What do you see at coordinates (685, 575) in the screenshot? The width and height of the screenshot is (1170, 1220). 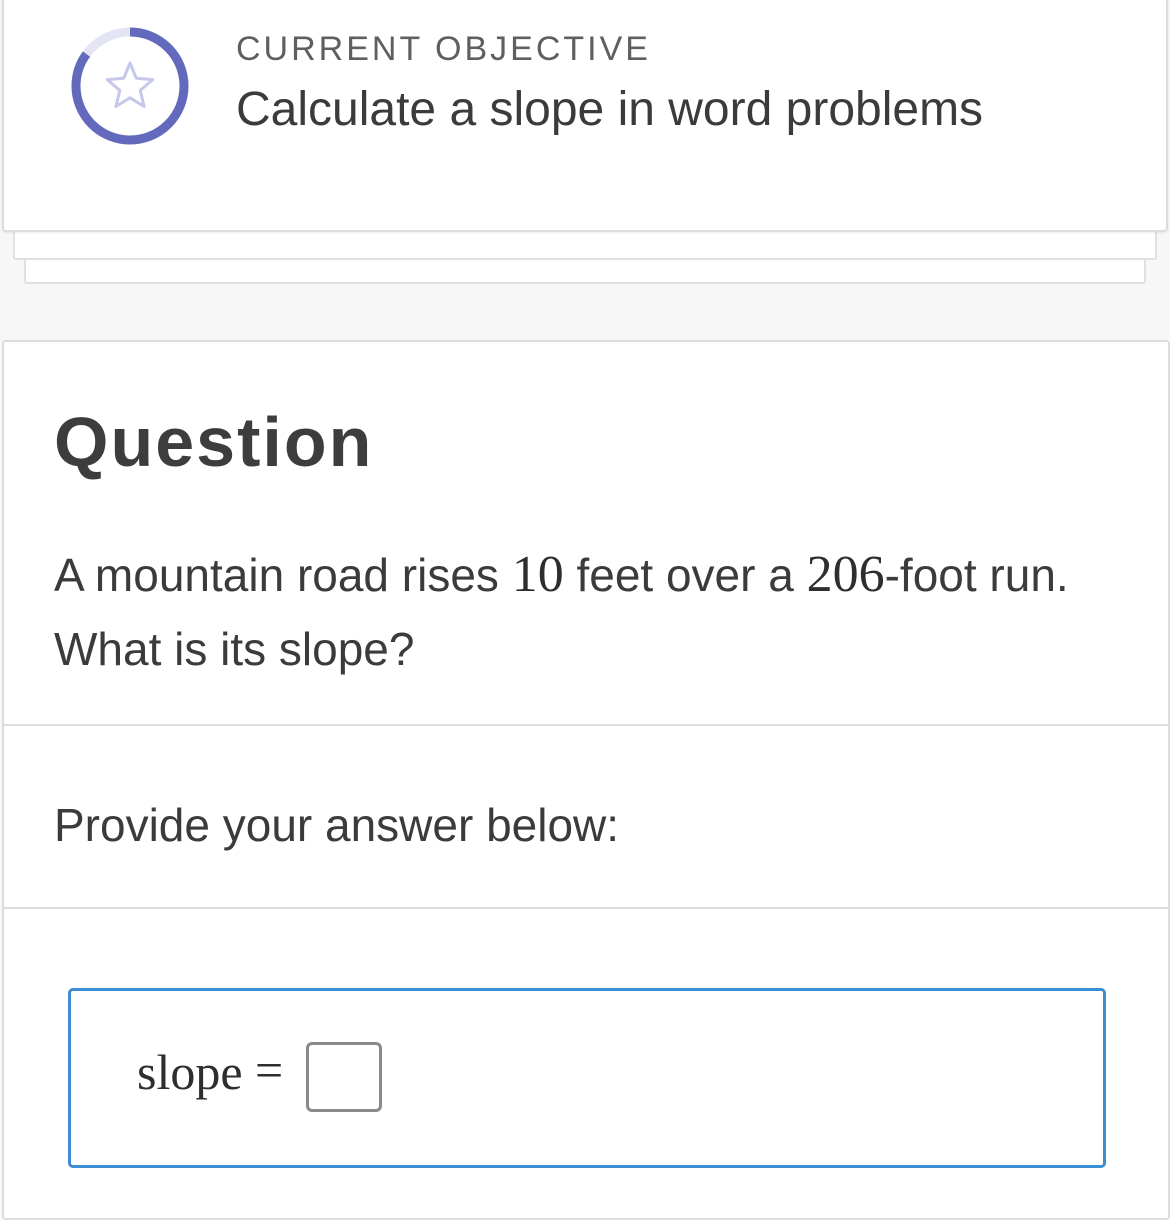 I see `question-text-part: feet over a` at bounding box center [685, 575].